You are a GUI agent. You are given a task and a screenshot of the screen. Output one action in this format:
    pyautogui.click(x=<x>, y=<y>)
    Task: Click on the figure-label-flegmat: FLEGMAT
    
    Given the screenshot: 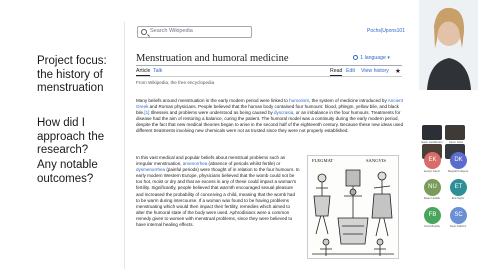 What is the action you would take?
    pyautogui.click(x=323, y=160)
    